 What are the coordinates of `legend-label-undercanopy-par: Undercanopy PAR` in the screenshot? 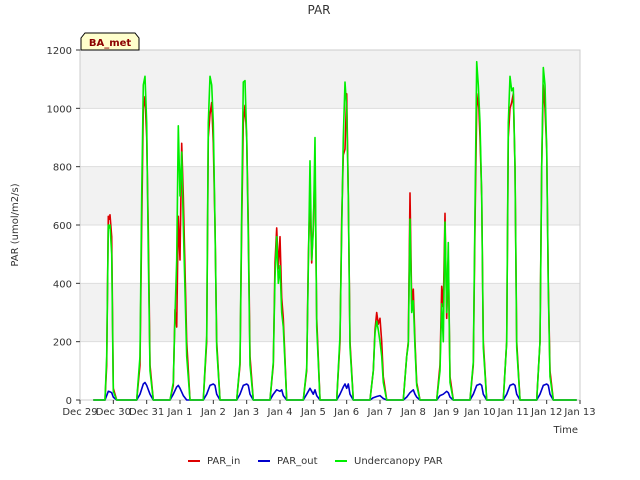 It's located at (398, 461).